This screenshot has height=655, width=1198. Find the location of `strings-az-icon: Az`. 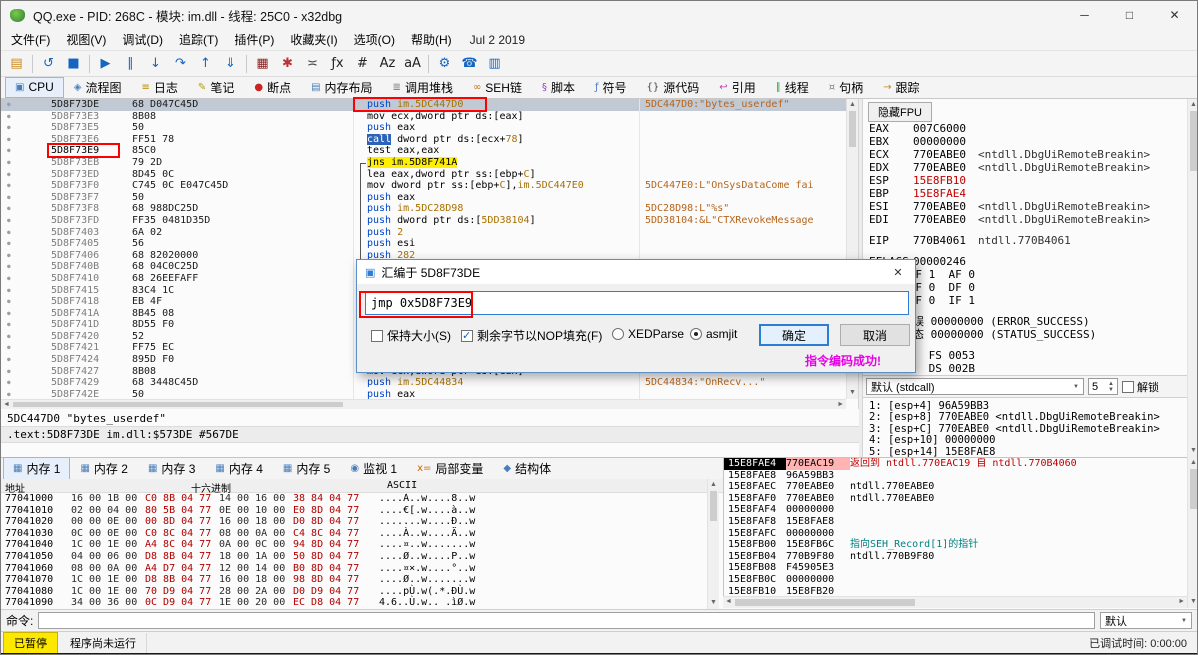

strings-az-icon: Az is located at coordinates (387, 64).